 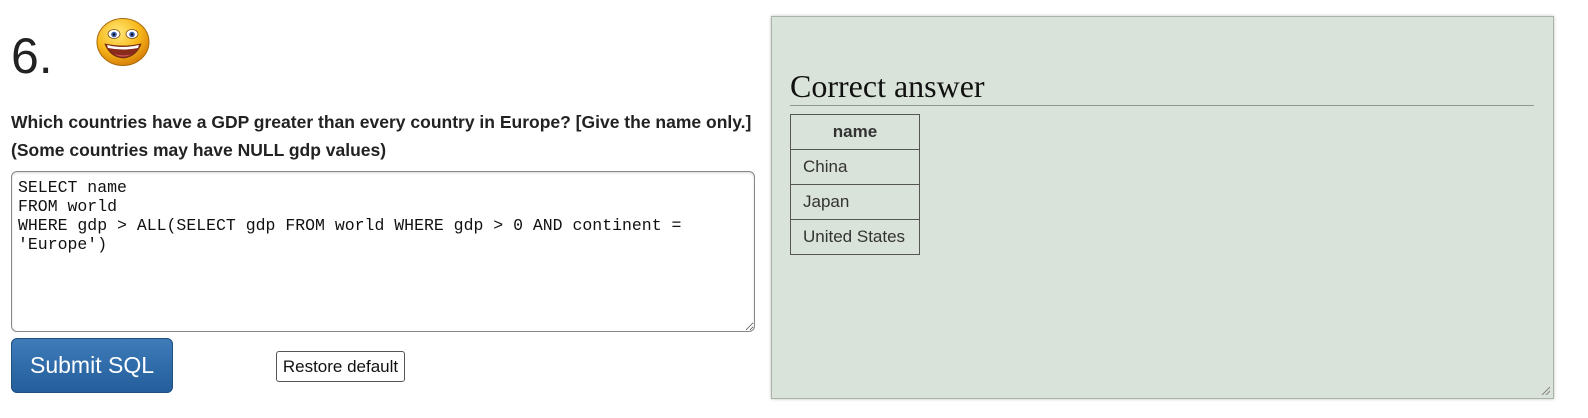 I want to click on column-header-name: name, so click(x=855, y=132).